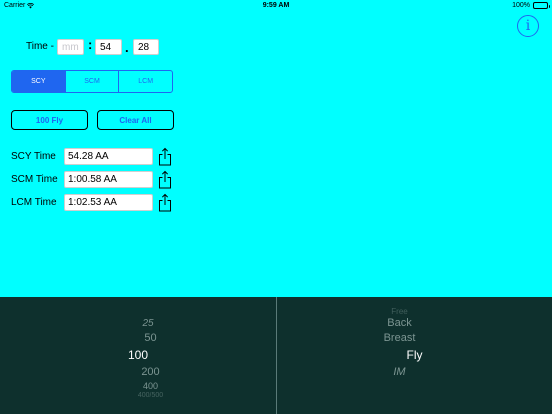 This screenshot has width=552, height=414. Describe the element at coordinates (146, 47) in the screenshot. I see `hundredths-input: 28` at that location.